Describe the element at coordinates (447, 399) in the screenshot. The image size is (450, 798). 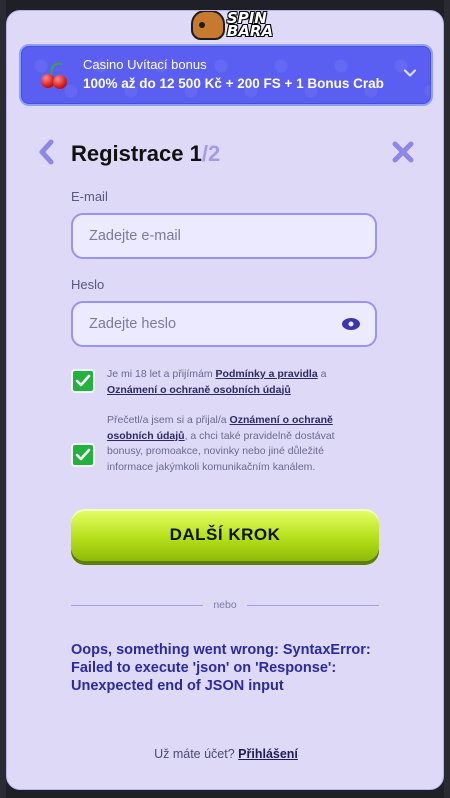
I see `background-right` at that location.